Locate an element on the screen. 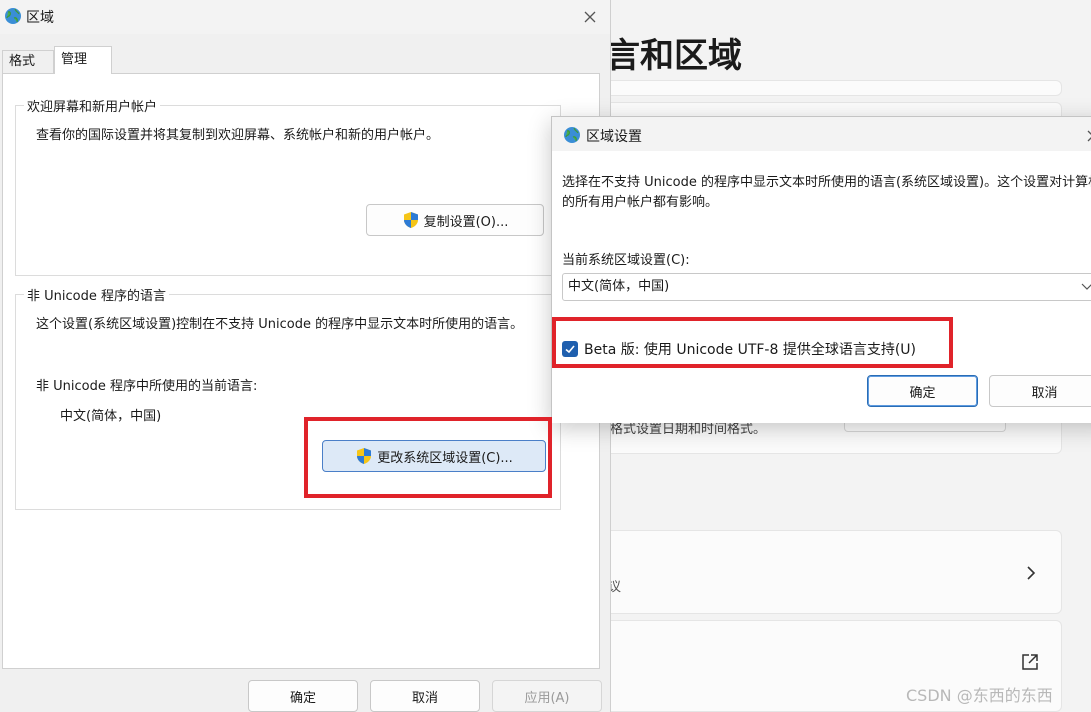 Image resolution: width=1091 pixels, height=712 pixels. group-title: 非 Unicode 程序的语言 is located at coordinates (96, 294).